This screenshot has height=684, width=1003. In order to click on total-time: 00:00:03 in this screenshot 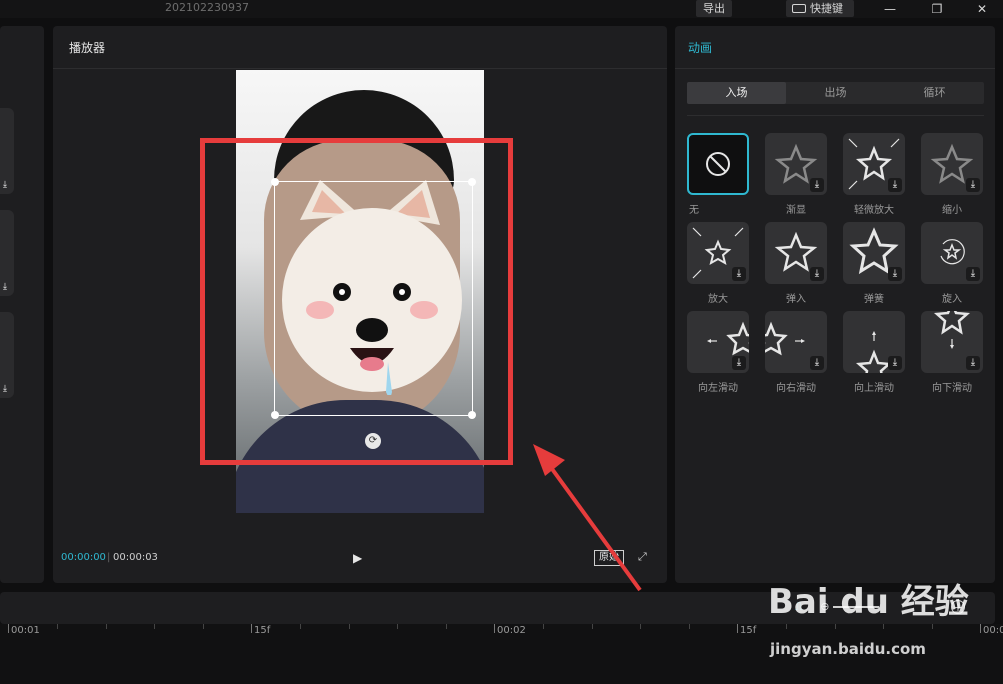, I will do `click(135, 557)`.